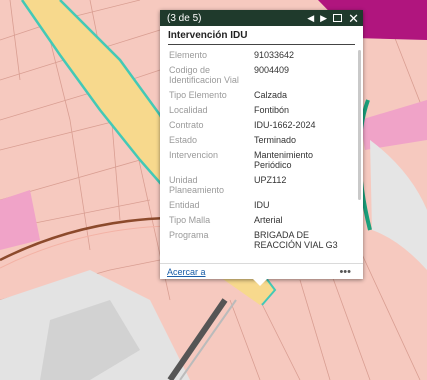  I want to click on zoom-to-link: Acercar a, so click(186, 272).